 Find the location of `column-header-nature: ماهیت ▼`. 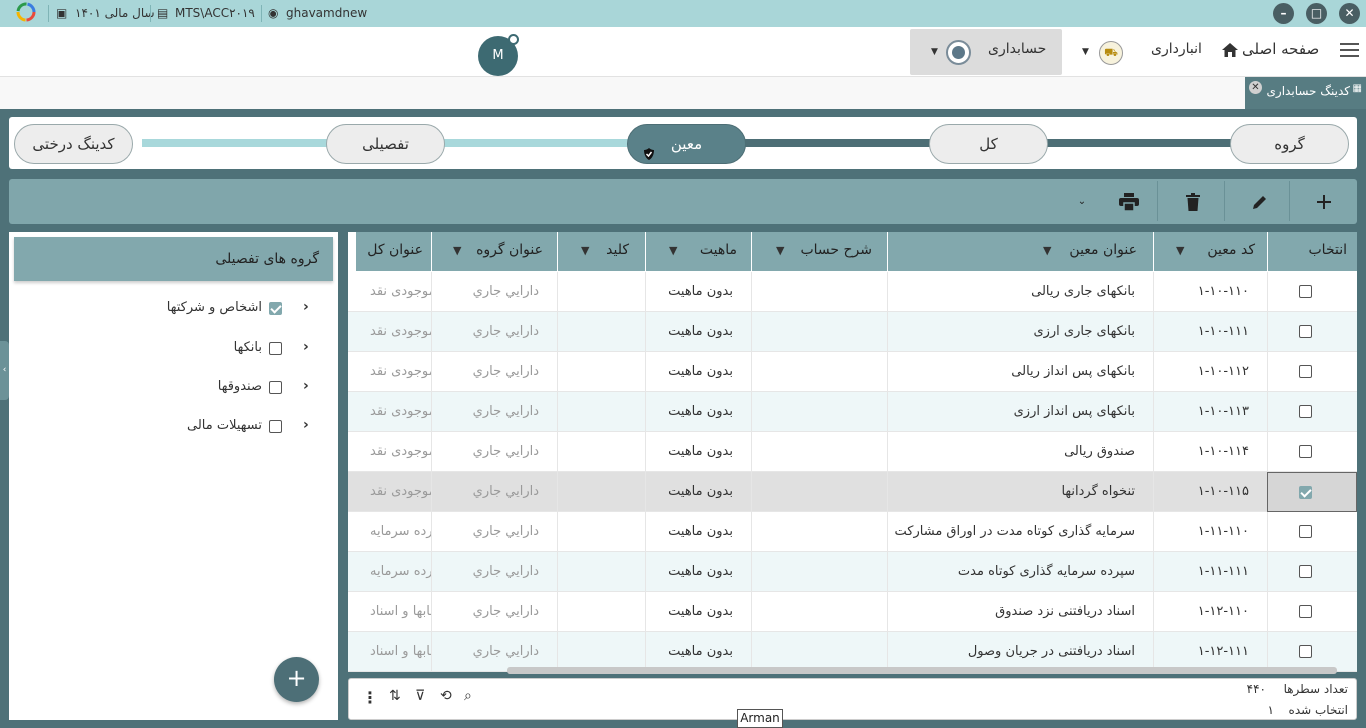

column-header-nature: ماهیت ▼ is located at coordinates (698, 251).